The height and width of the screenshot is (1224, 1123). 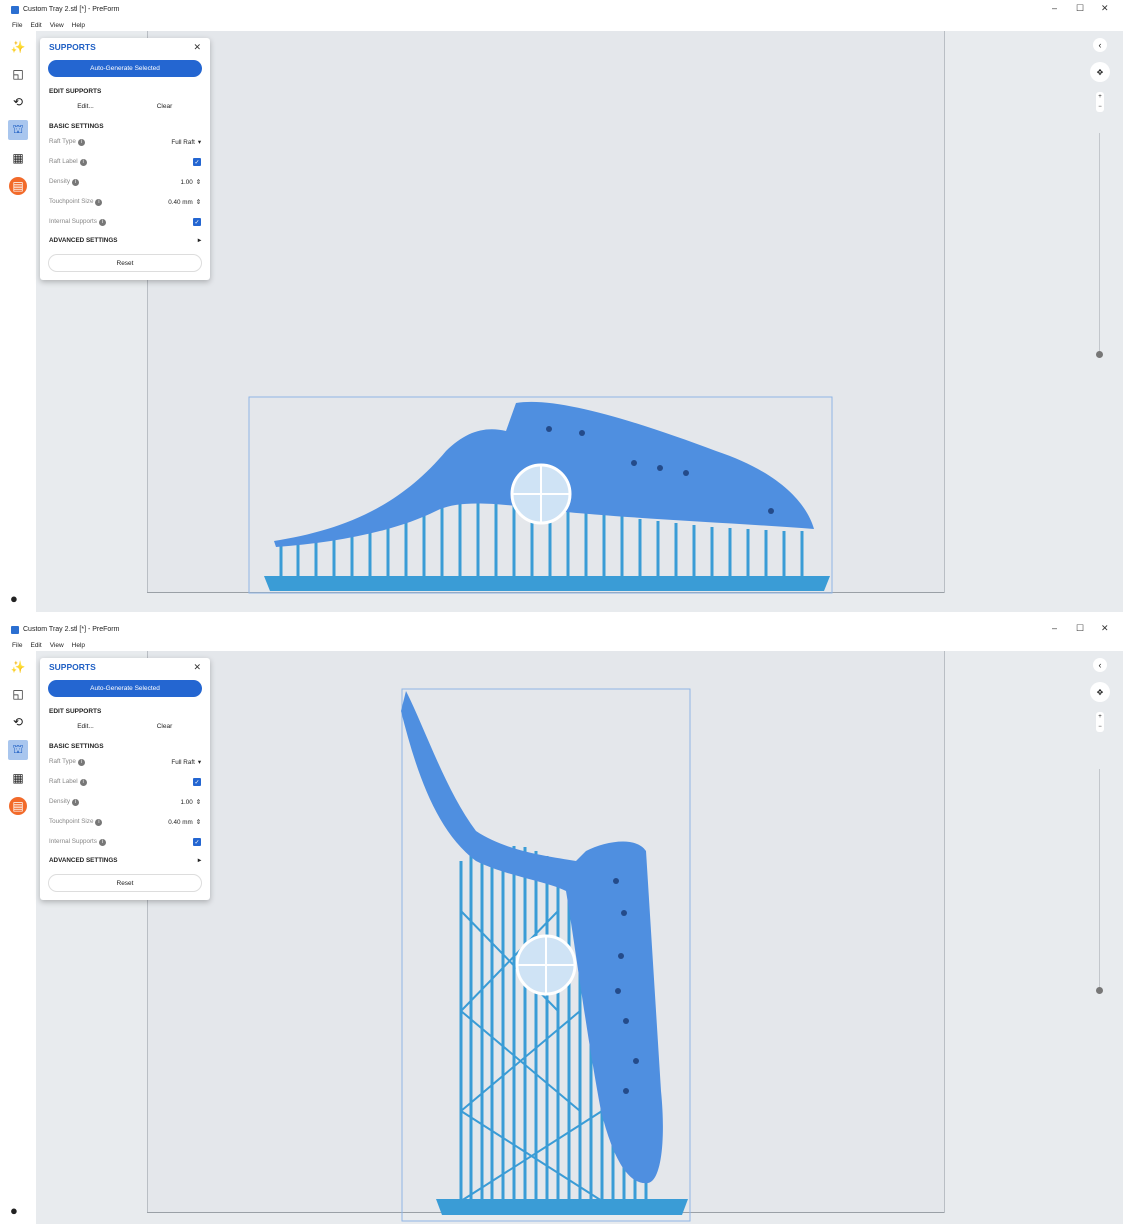 What do you see at coordinates (561, 645) in the screenshot?
I see `menu-bar: File Edit View Help` at bounding box center [561, 645].